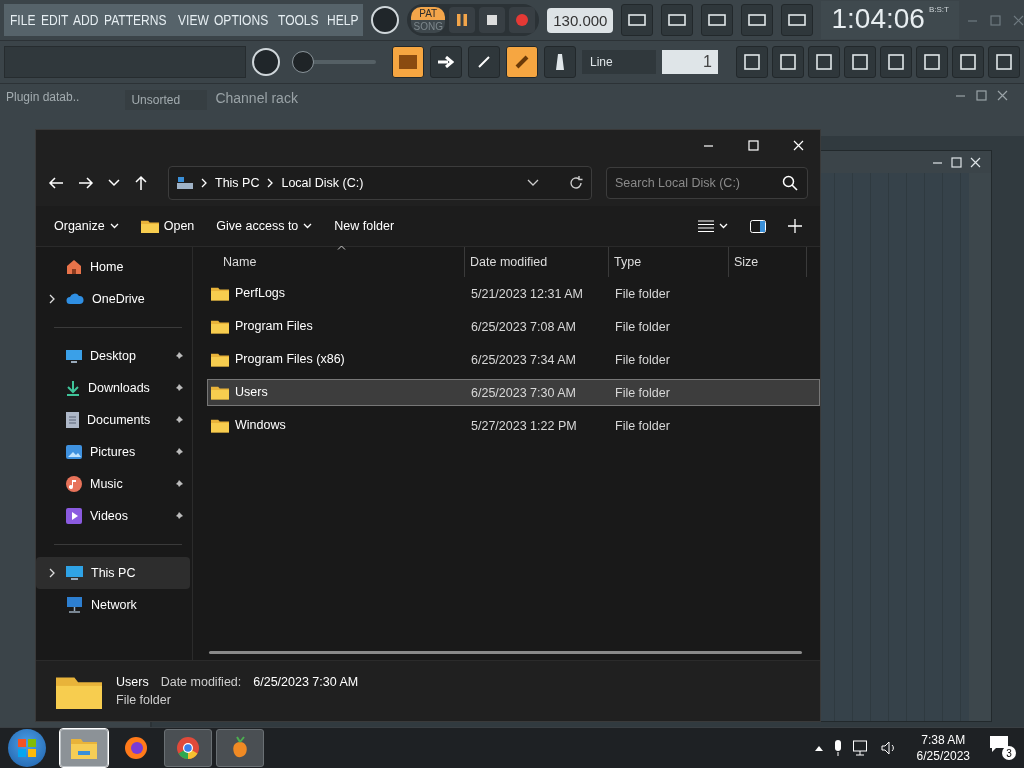  Describe the element at coordinates (707, 183) in the screenshot. I see `search-field: Search Local Disk (C:)` at that location.